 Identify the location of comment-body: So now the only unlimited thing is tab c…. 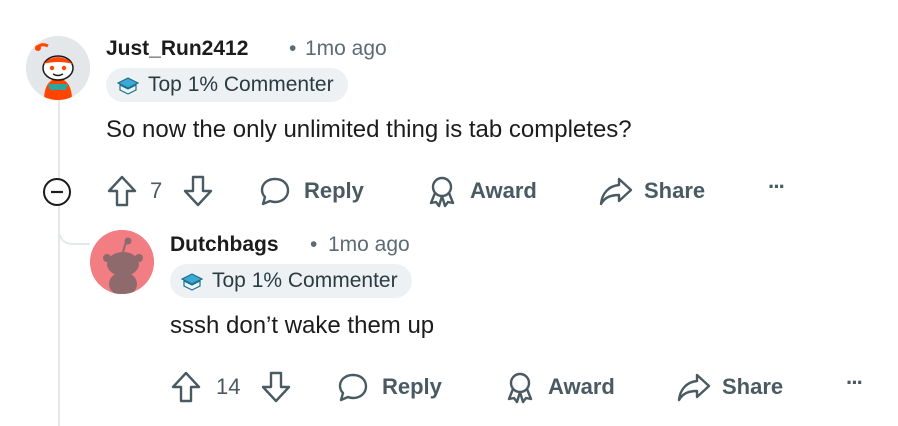
(369, 129).